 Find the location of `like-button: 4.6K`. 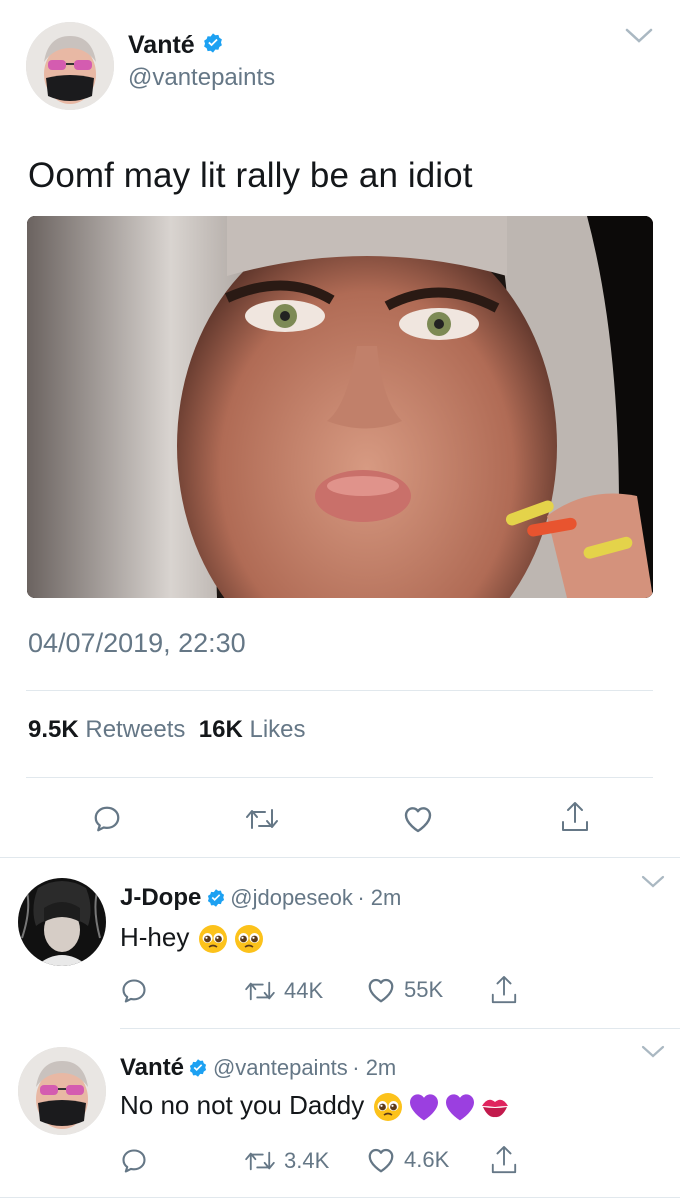

like-button: 4.6K is located at coordinates (407, 1160).